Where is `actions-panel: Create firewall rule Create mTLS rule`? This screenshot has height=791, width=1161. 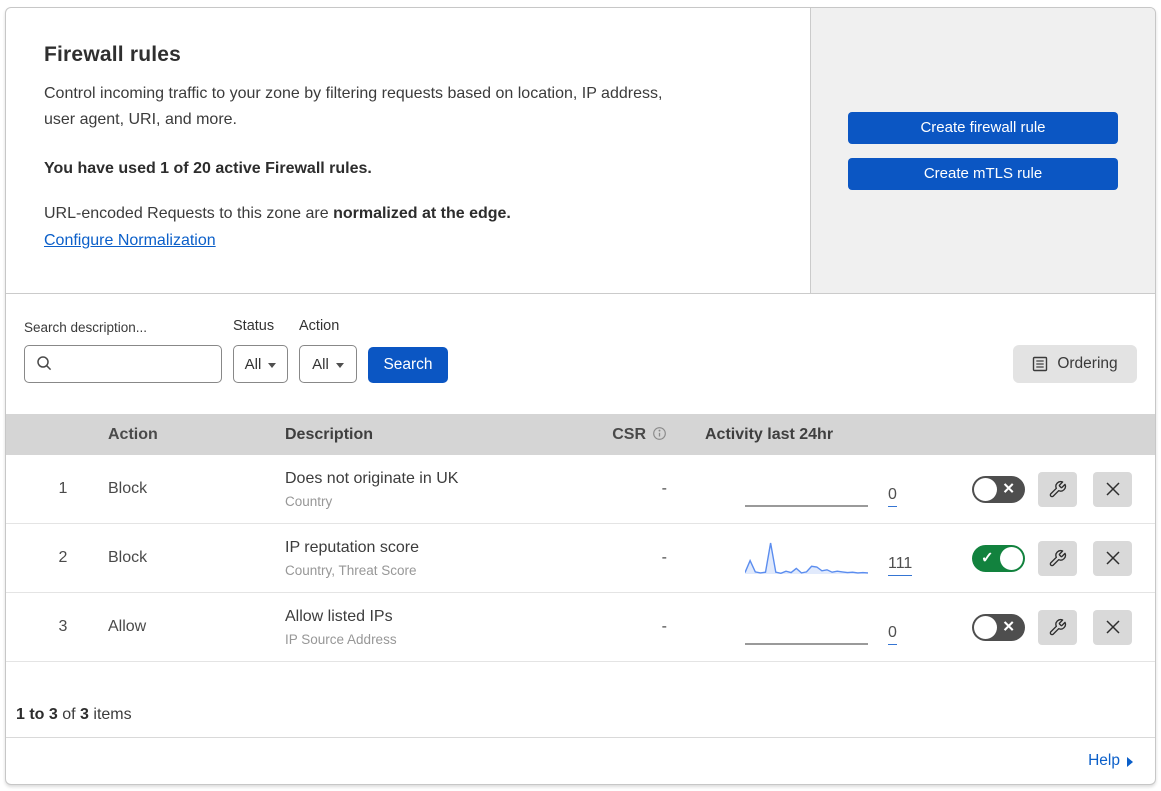
actions-panel: Create firewall rule Create mTLS rule is located at coordinates (982, 150).